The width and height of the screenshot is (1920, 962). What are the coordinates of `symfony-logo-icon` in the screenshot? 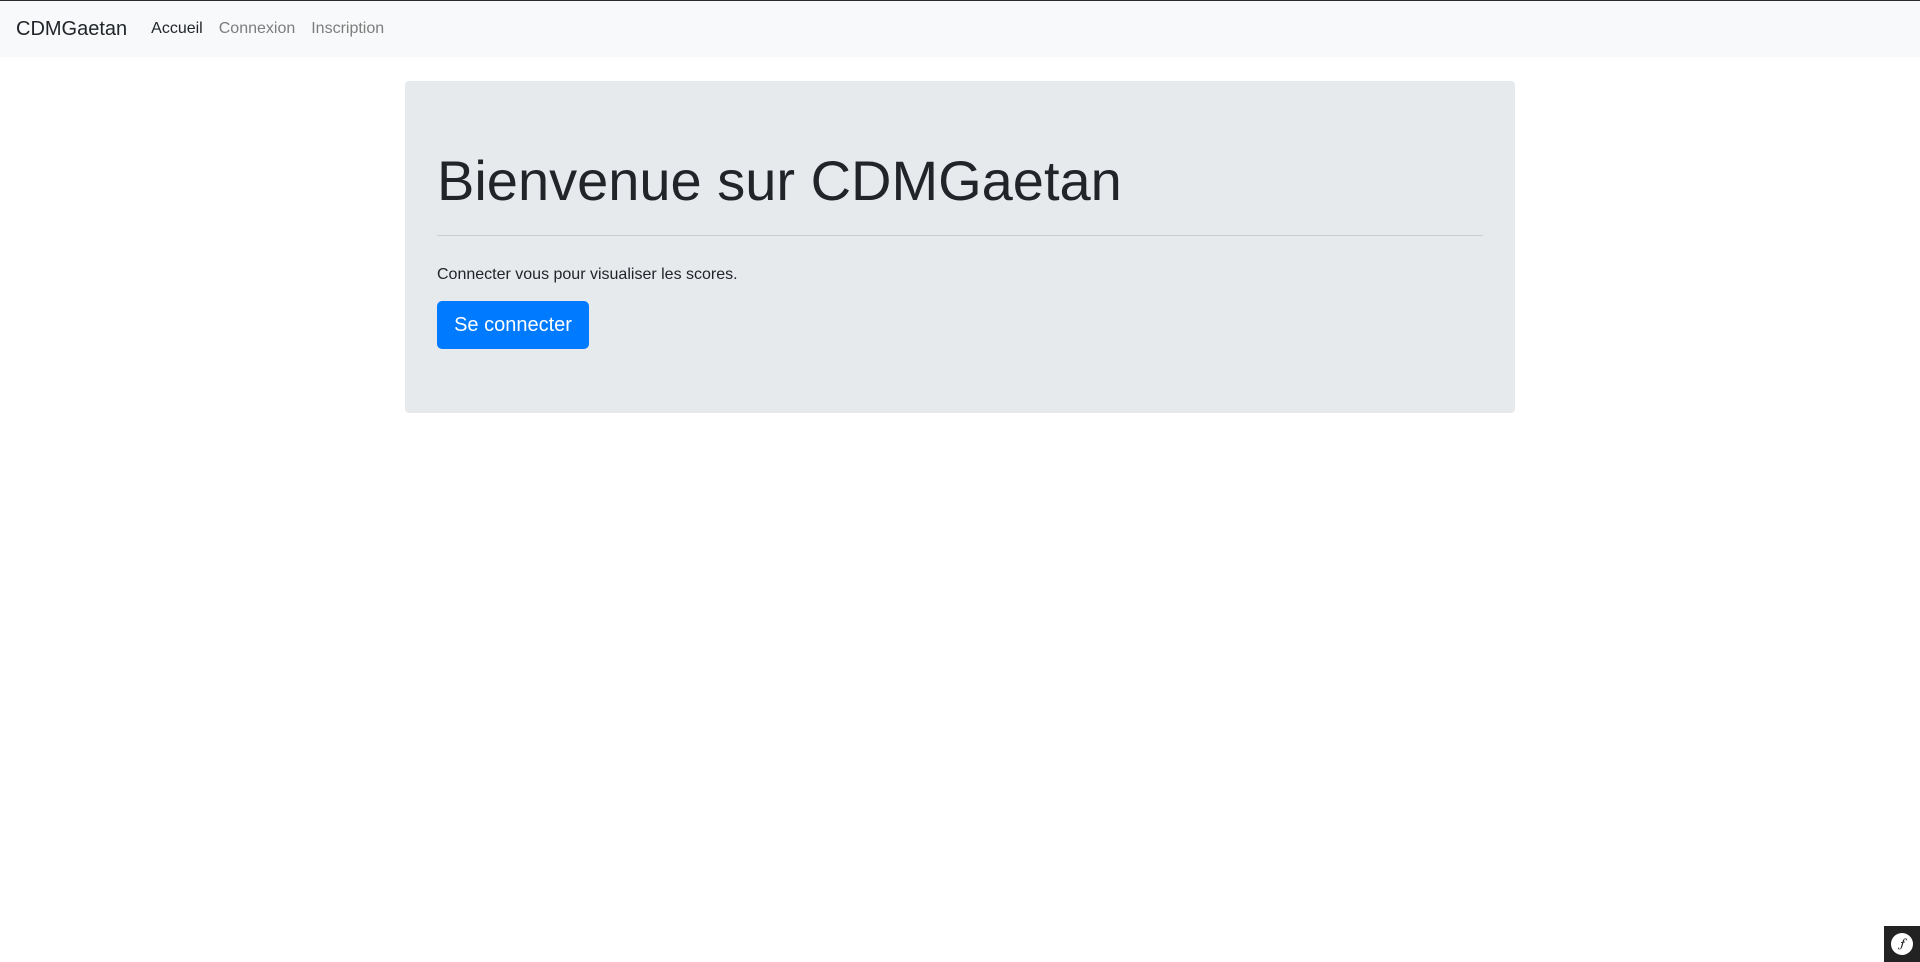 It's located at (1902, 944).